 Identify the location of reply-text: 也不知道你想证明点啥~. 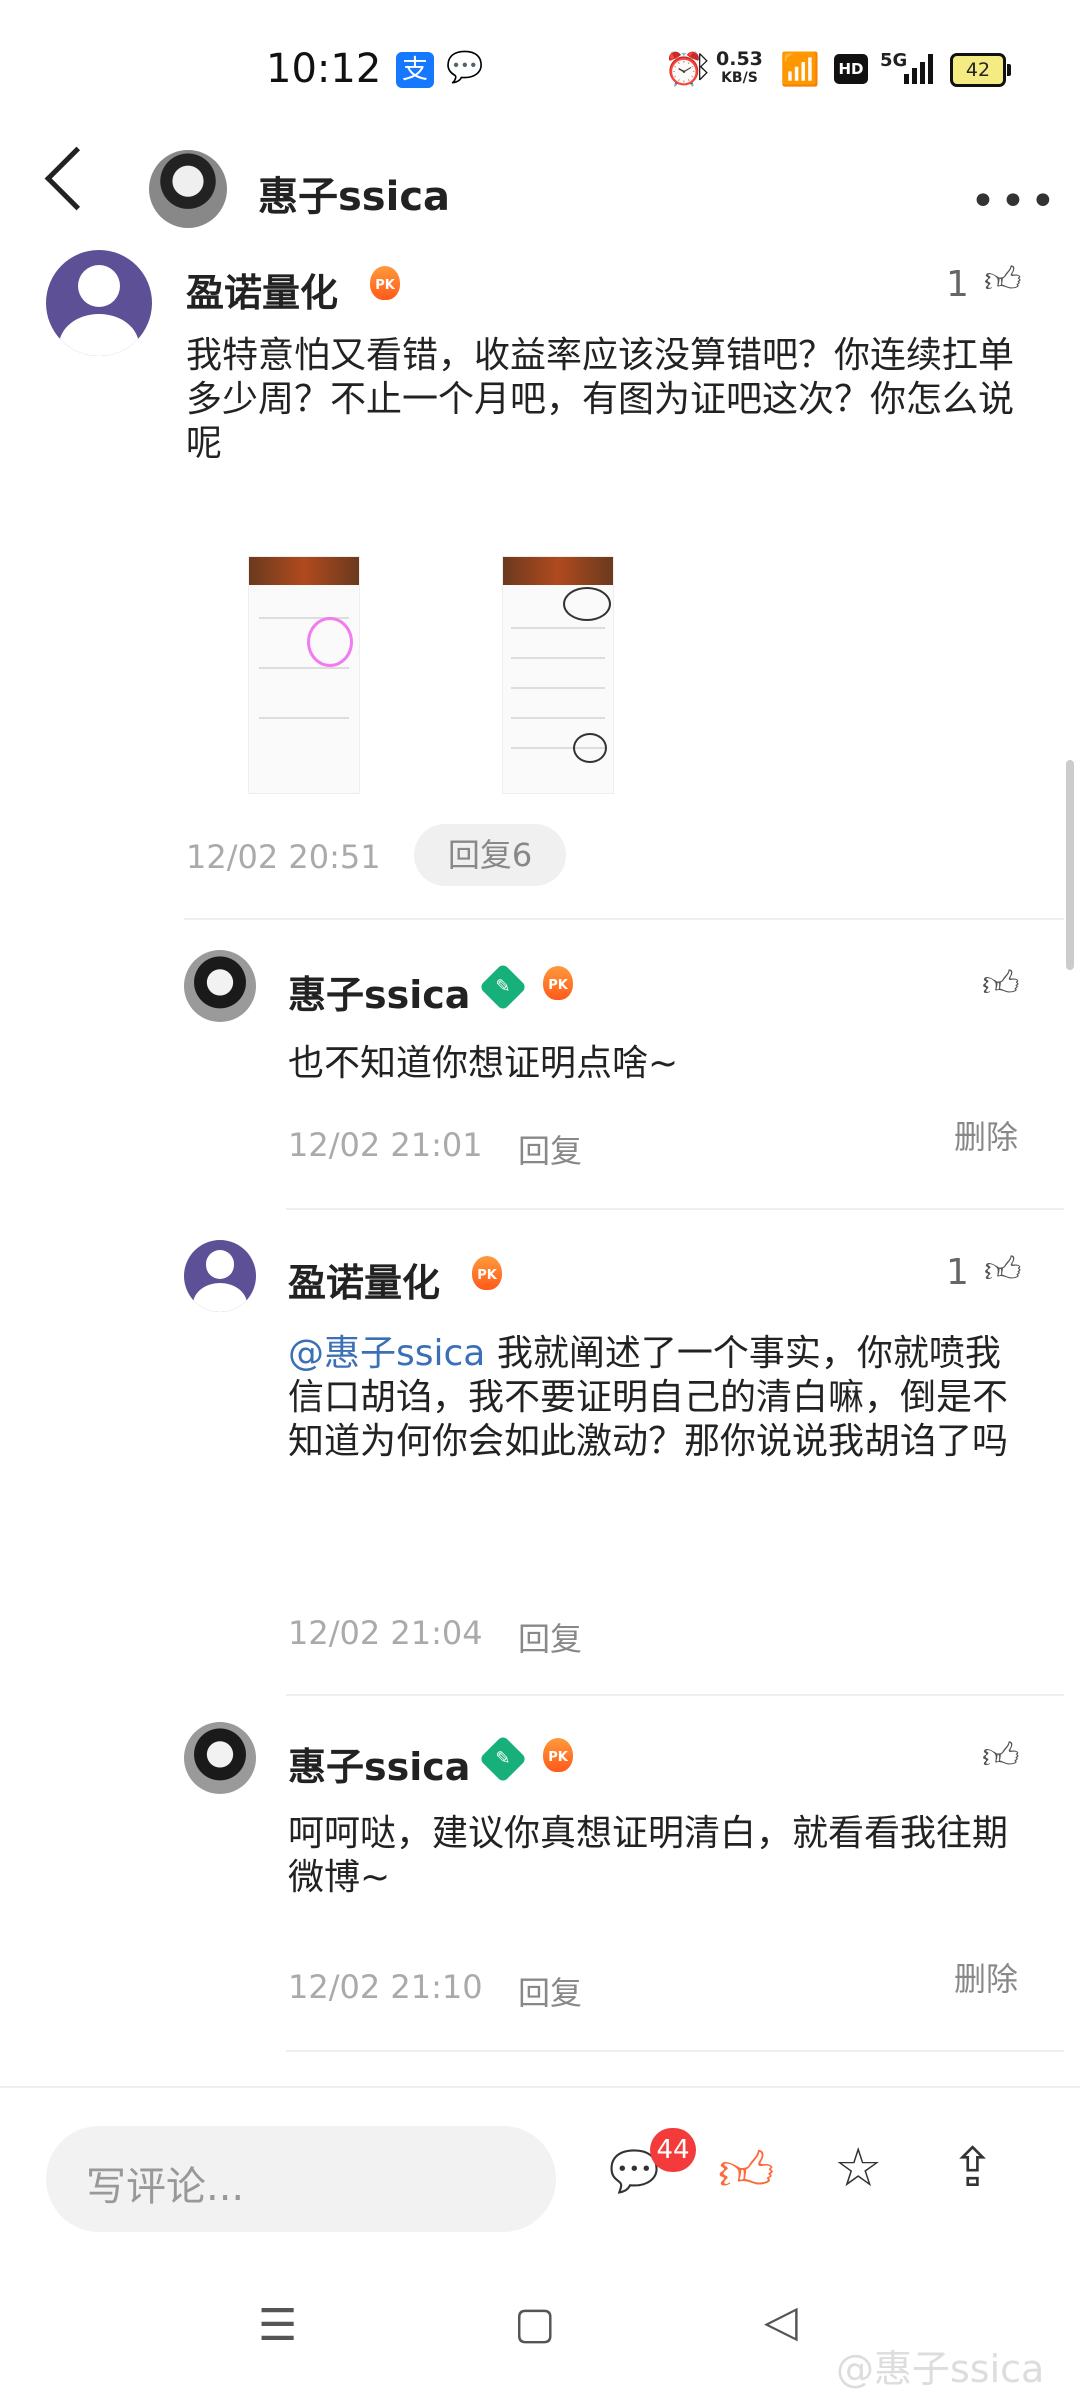
(483, 1063).